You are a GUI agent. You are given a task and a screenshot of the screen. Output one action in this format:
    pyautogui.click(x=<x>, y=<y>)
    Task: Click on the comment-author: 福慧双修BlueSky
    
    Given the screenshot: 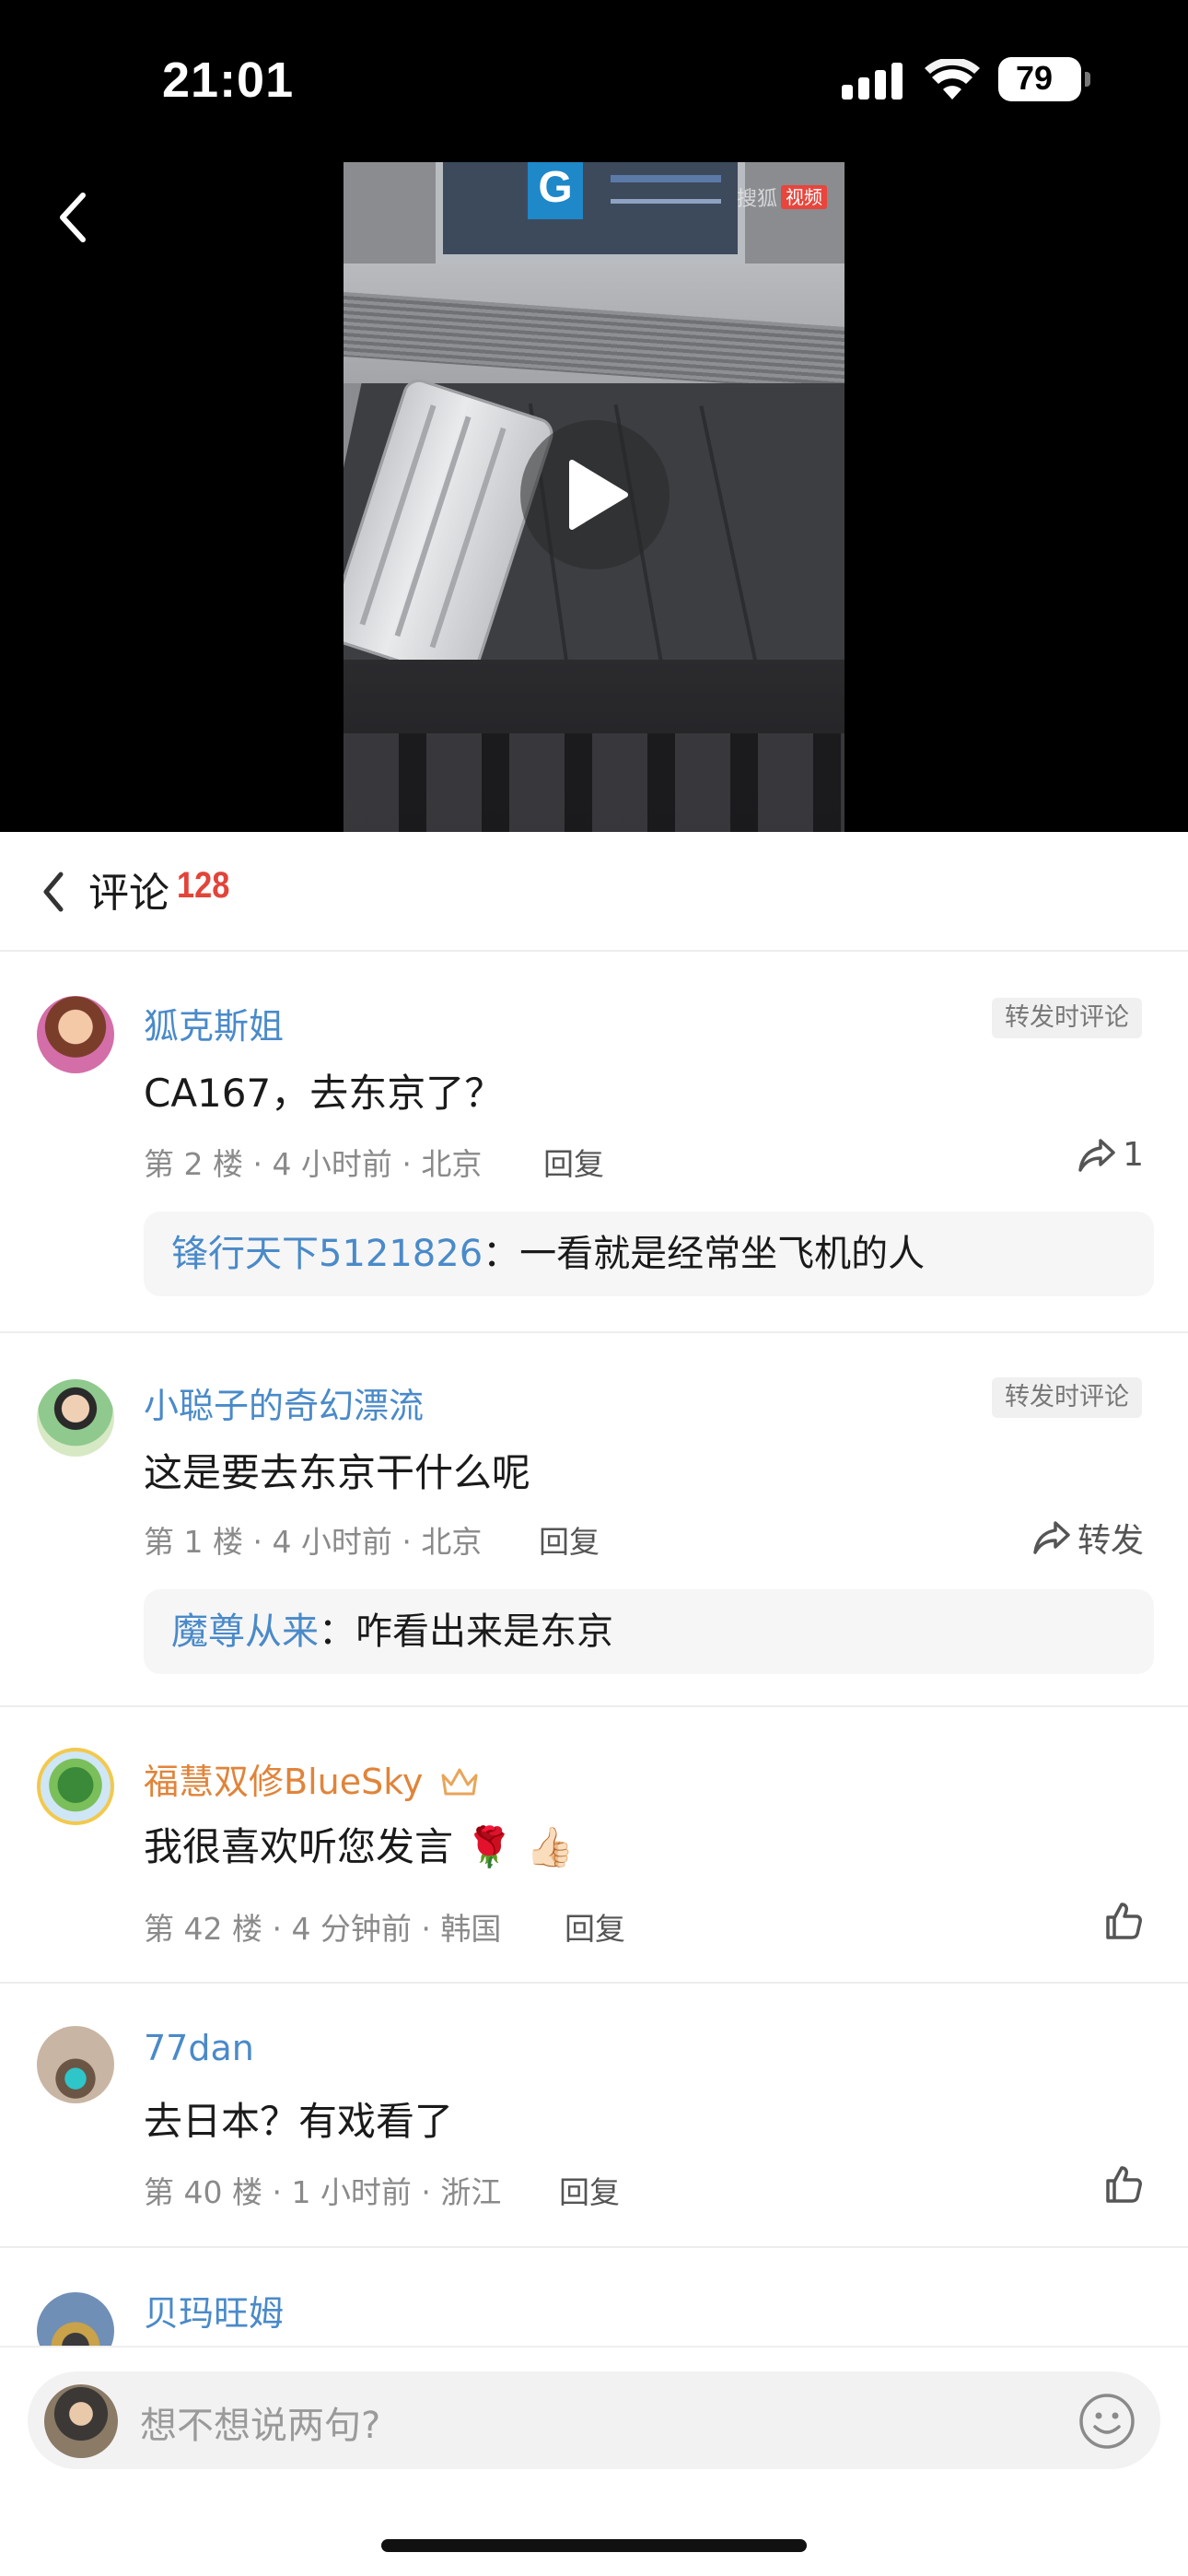 What is the action you would take?
    pyautogui.click(x=312, y=1778)
    